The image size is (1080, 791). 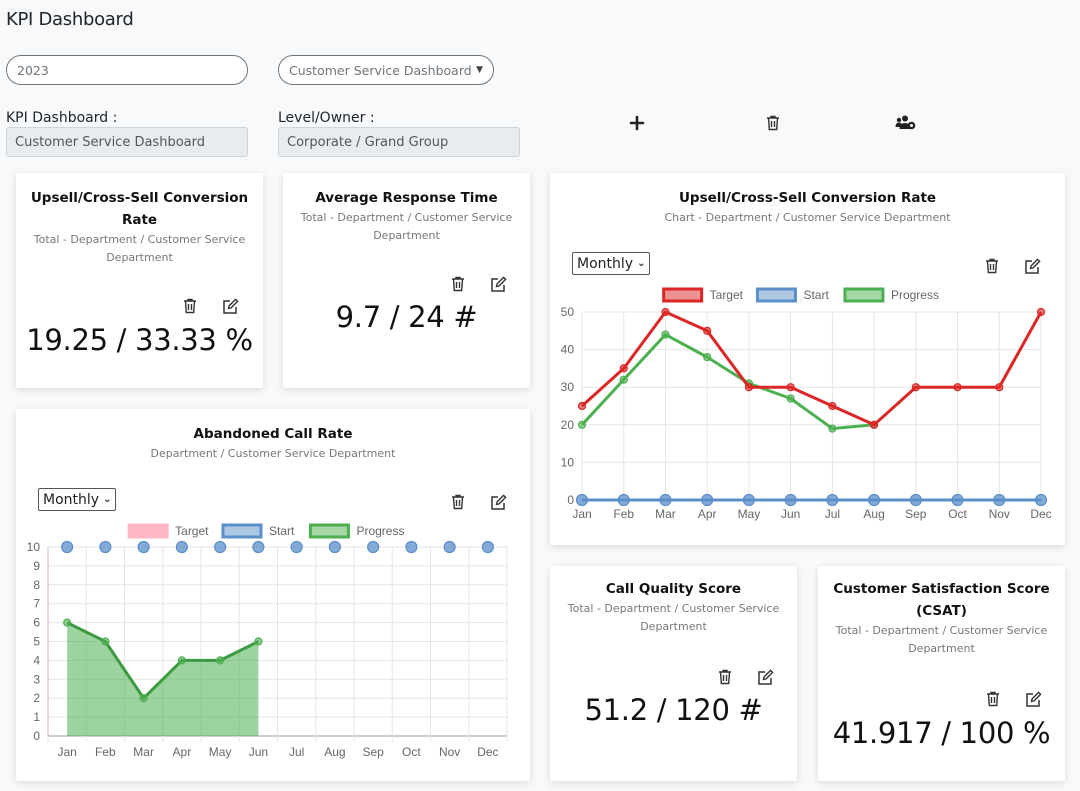 What do you see at coordinates (811, 500) in the screenshot?
I see `series-start` at bounding box center [811, 500].